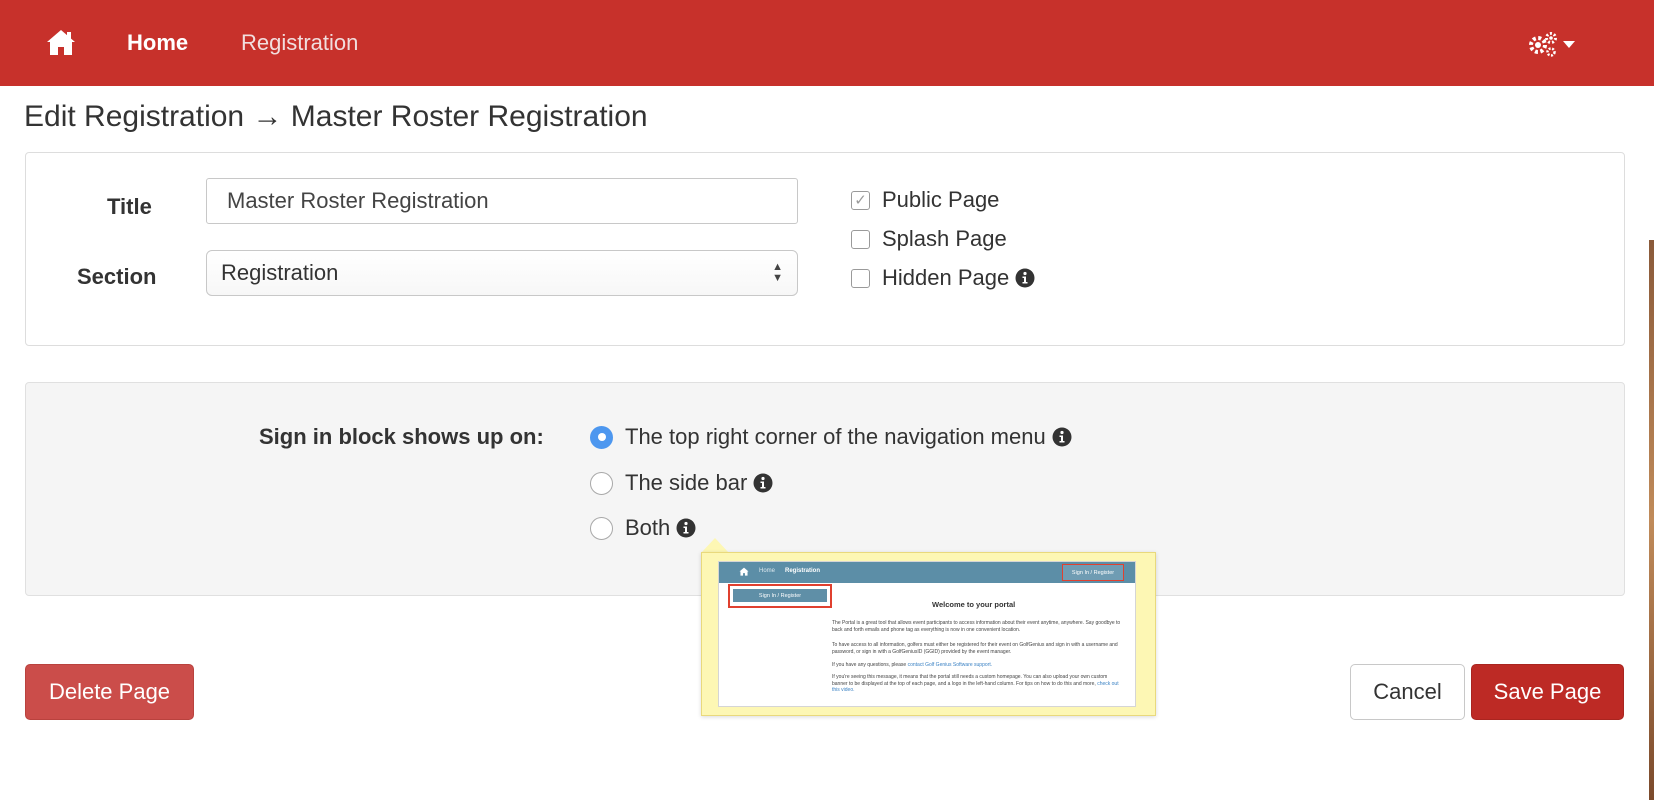 The height and width of the screenshot is (800, 1654). I want to click on cancel-button: Cancel, so click(1407, 692).